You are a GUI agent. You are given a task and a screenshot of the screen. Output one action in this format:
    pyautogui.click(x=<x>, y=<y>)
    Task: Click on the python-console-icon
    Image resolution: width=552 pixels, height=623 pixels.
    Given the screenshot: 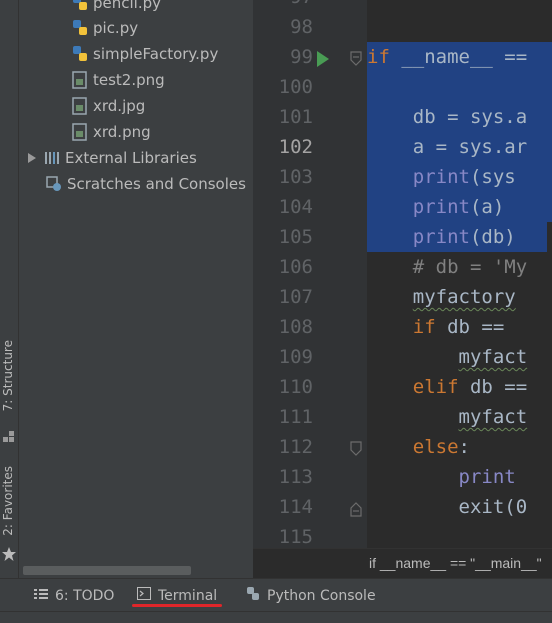 What is the action you would take?
    pyautogui.click(x=253, y=595)
    